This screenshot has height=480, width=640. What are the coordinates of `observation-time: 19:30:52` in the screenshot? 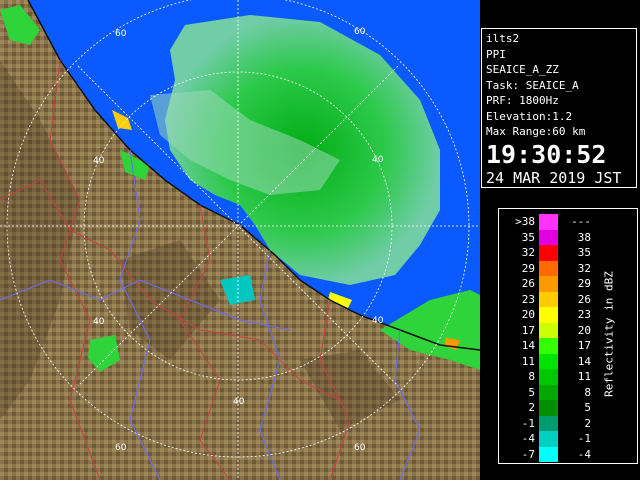 It's located at (546, 154).